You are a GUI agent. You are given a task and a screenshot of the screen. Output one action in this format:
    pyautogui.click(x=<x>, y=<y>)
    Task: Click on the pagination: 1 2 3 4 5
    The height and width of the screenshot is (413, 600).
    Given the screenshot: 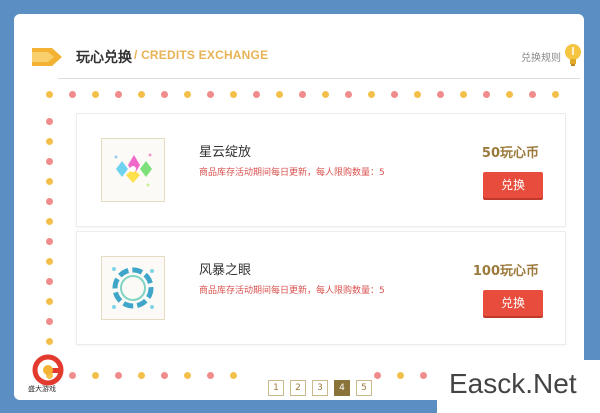 What is the action you would take?
    pyautogui.click(x=320, y=388)
    